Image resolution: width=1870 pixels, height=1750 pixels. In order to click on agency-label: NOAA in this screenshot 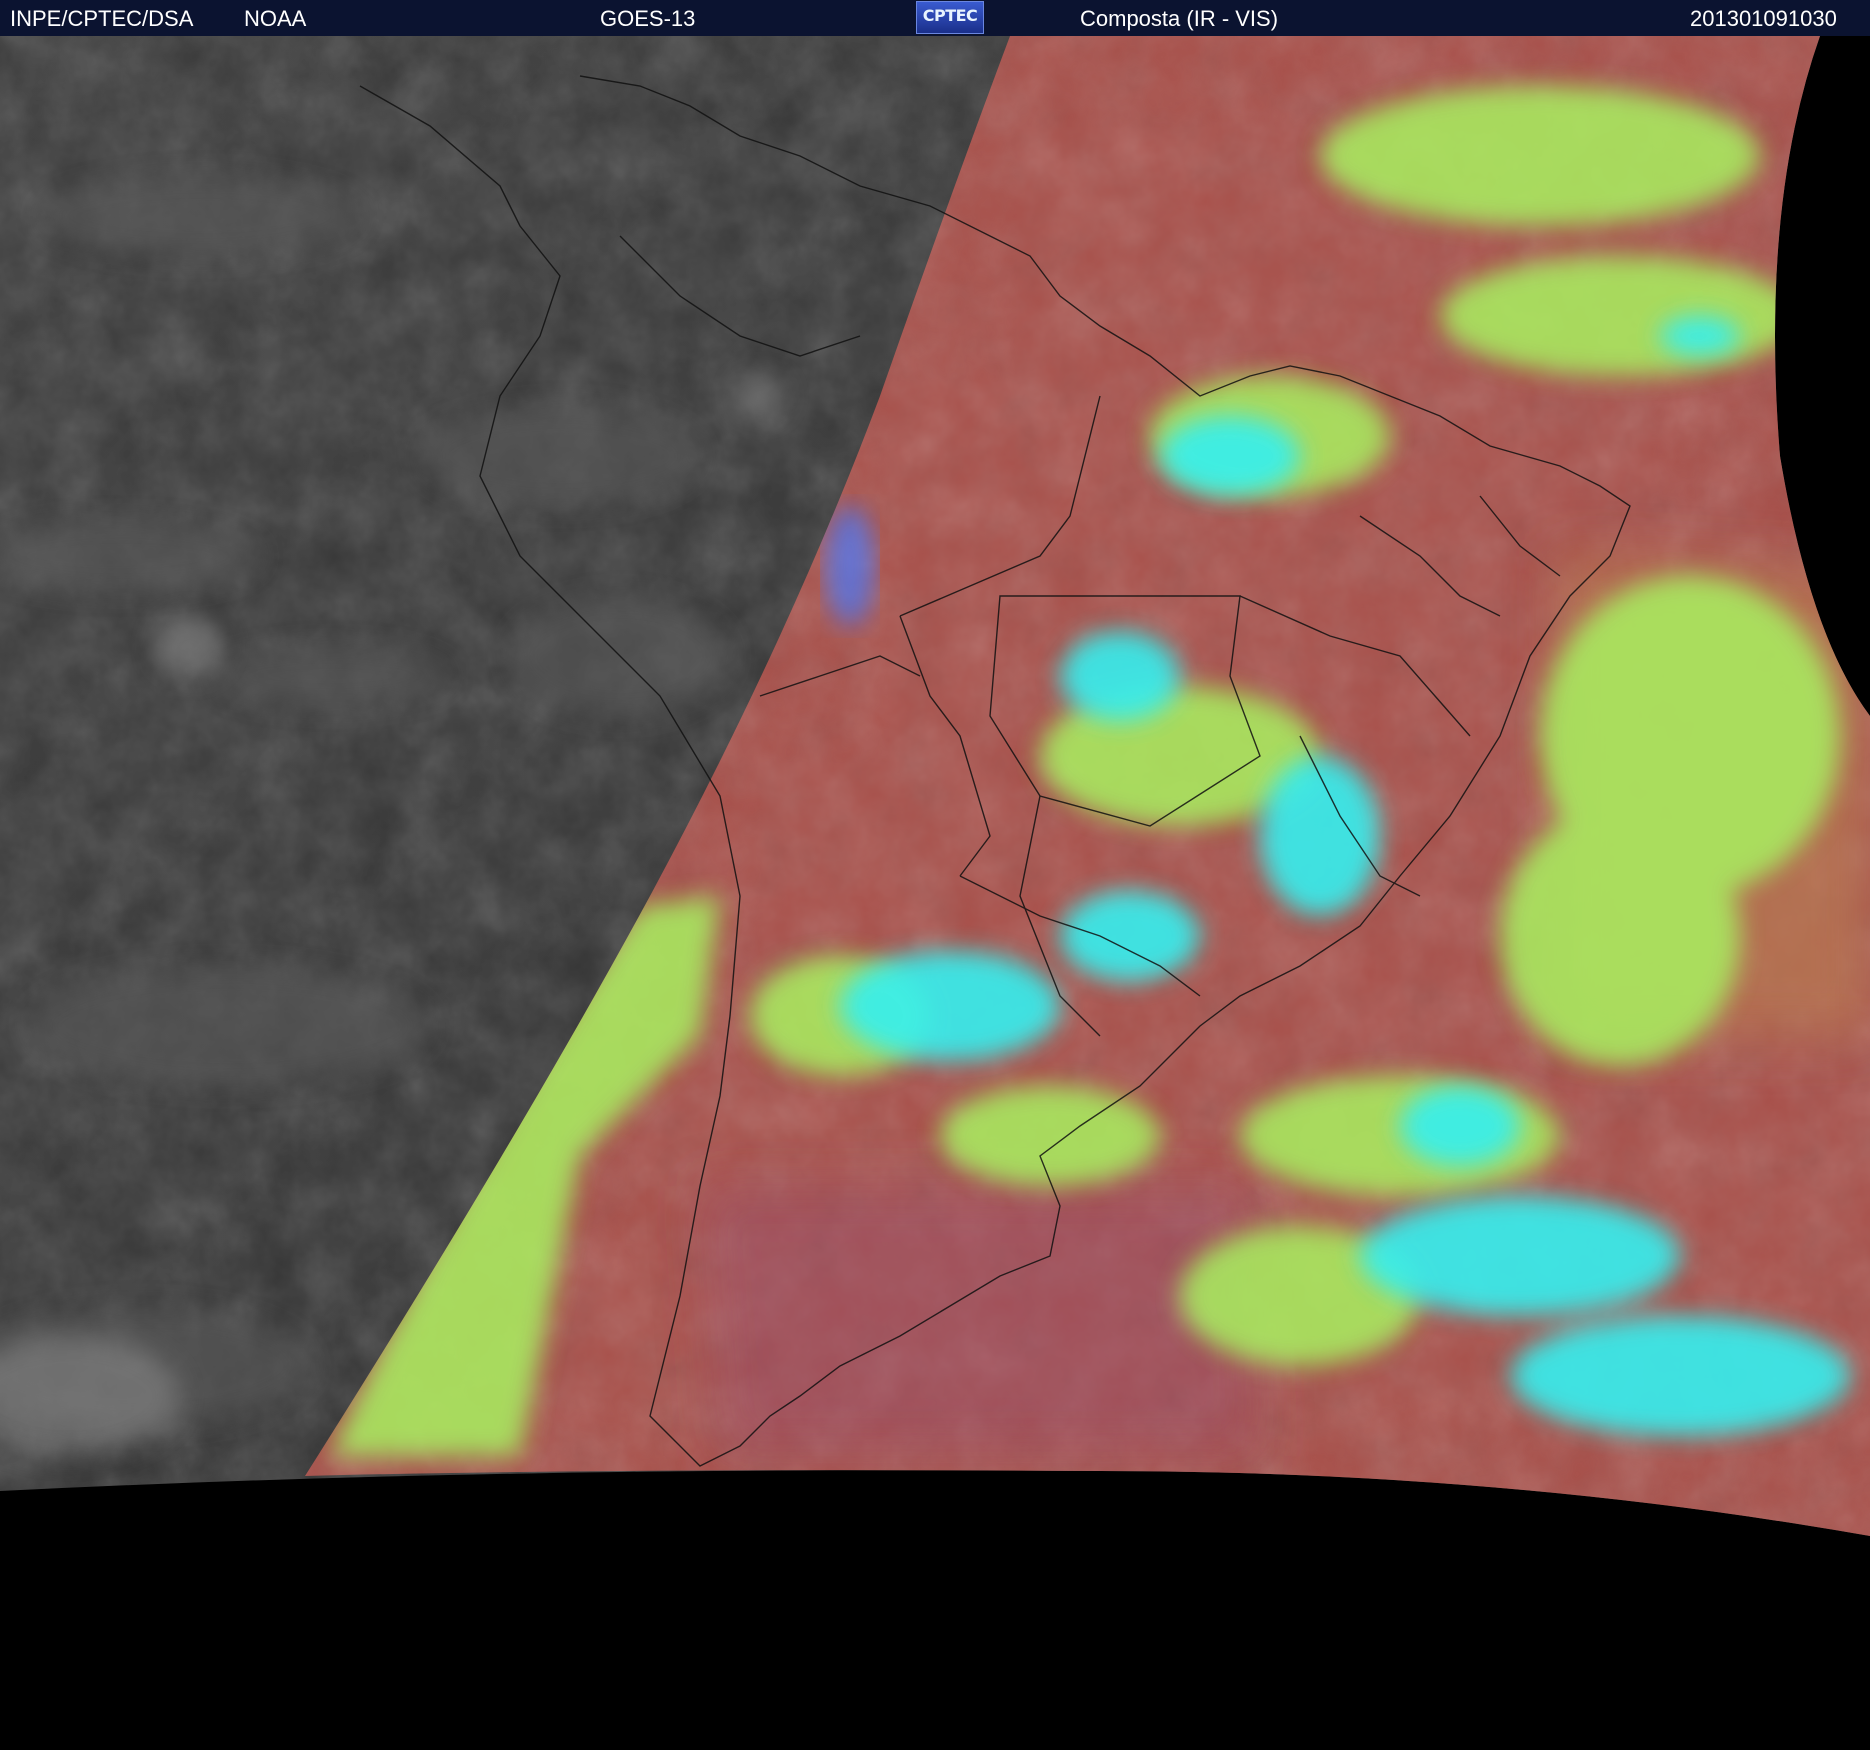, I will do `click(275, 18)`.